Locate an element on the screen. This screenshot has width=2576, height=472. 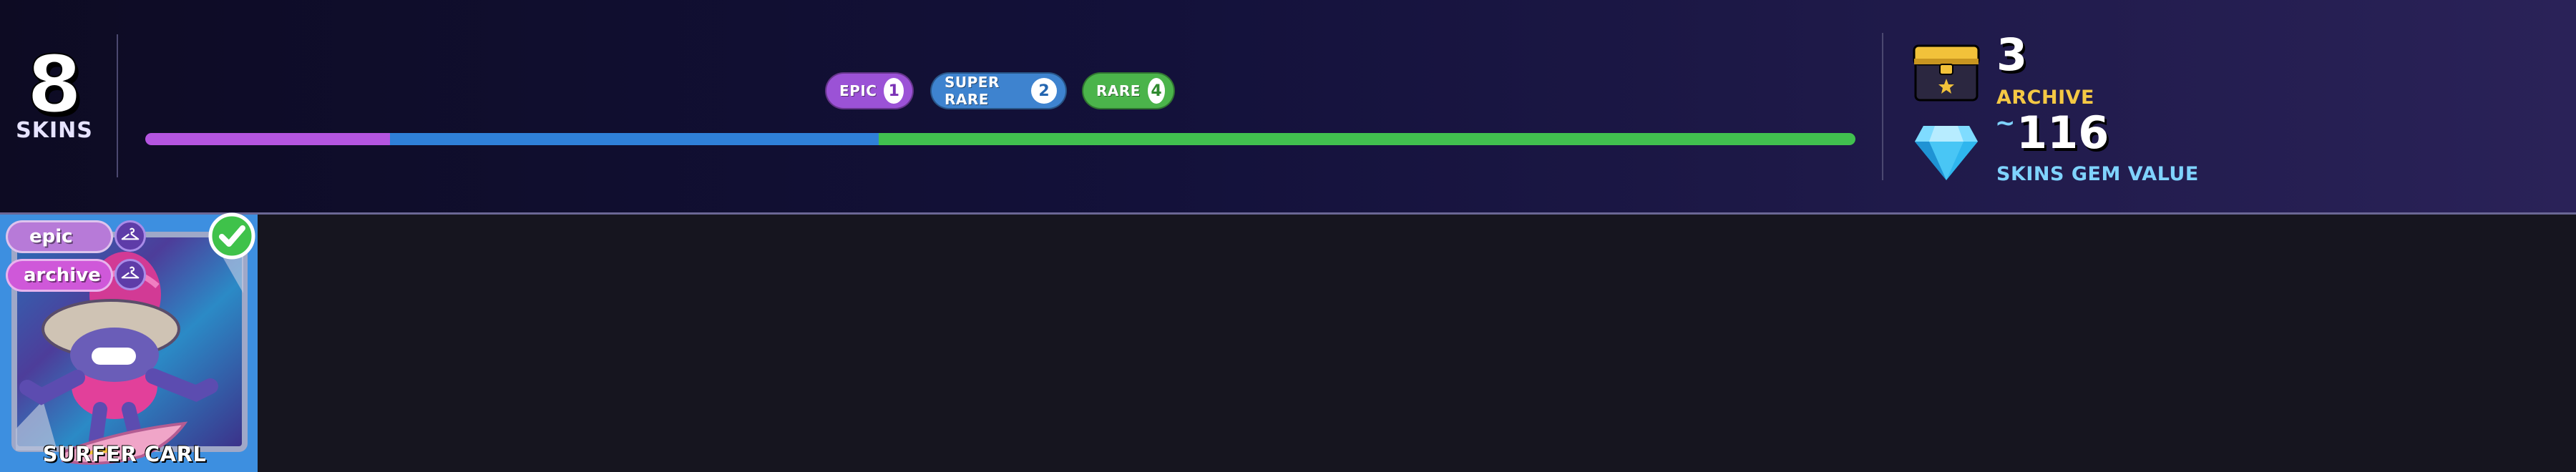
rarity-chip-count: 4 is located at coordinates (1156, 91).